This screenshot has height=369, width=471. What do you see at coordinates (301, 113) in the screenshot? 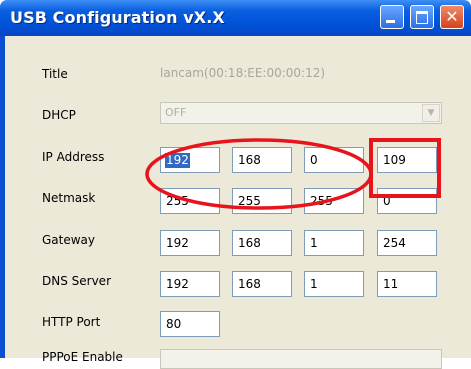
I see `dhcp-select: OFF ▼` at bounding box center [301, 113].